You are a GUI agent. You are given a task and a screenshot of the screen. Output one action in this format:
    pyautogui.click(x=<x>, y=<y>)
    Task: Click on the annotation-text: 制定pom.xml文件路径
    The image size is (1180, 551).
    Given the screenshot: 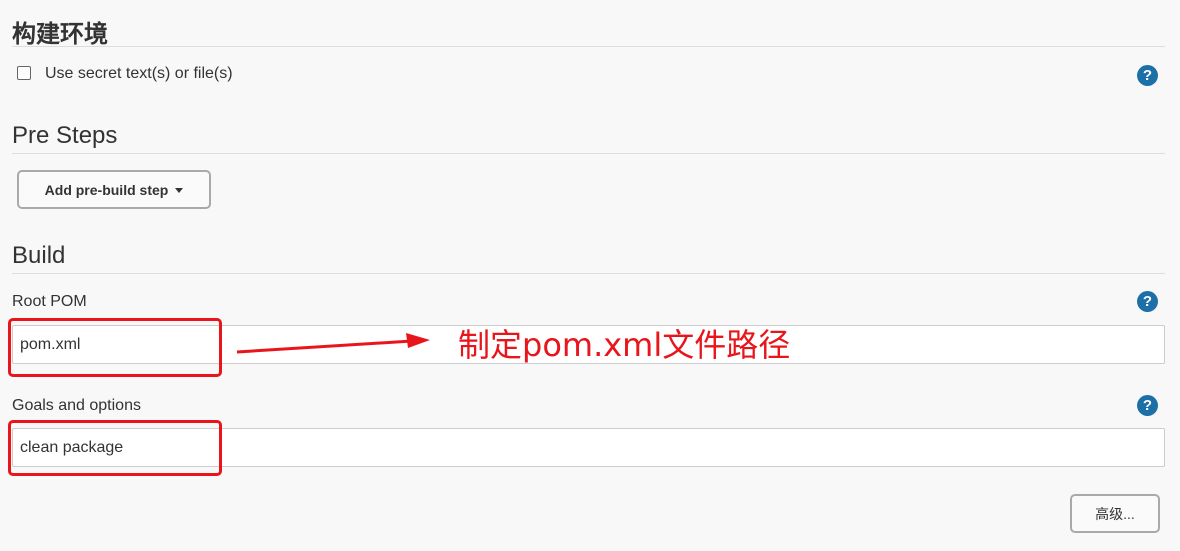 What is the action you would take?
    pyautogui.click(x=624, y=345)
    